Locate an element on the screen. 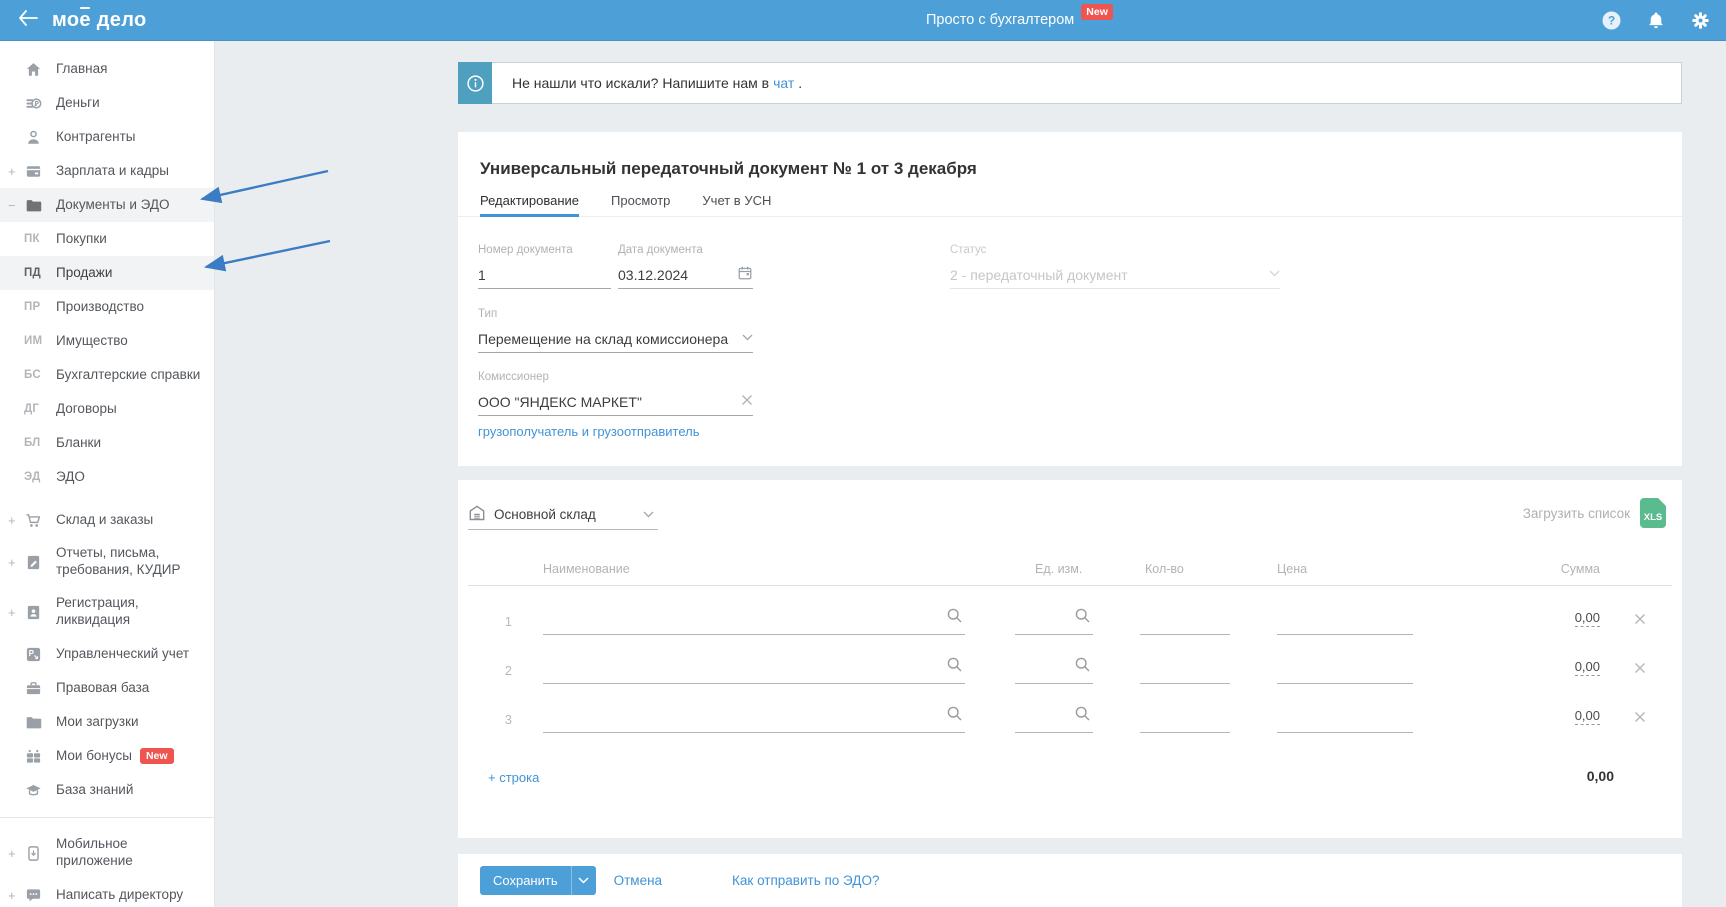 The width and height of the screenshot is (1726, 907). sidebar-item-zarplata-i-kadry: + Зарплата и кадры is located at coordinates (107, 171).